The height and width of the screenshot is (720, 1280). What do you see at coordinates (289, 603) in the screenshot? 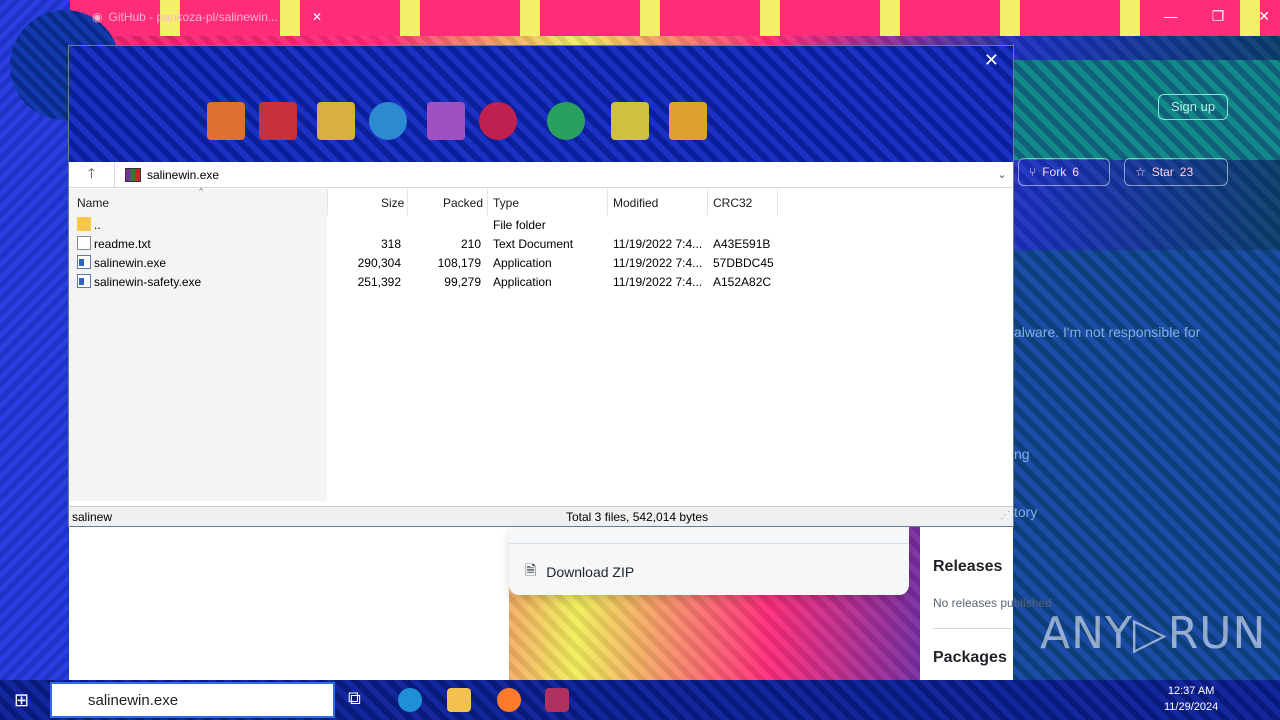
I see `page-background-strip` at bounding box center [289, 603].